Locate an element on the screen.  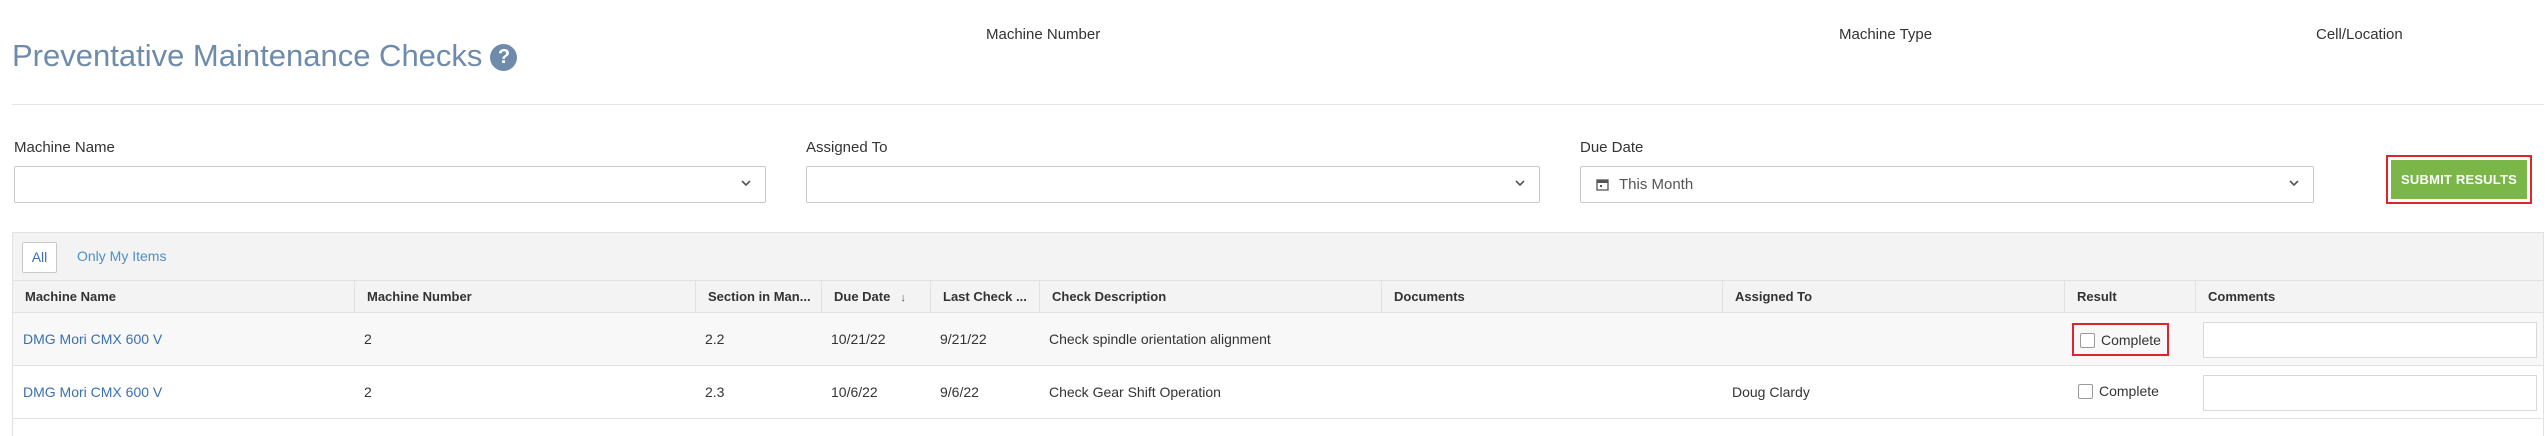
submit-results-highlight: SUBMIT RESULTS is located at coordinates (2459, 179).